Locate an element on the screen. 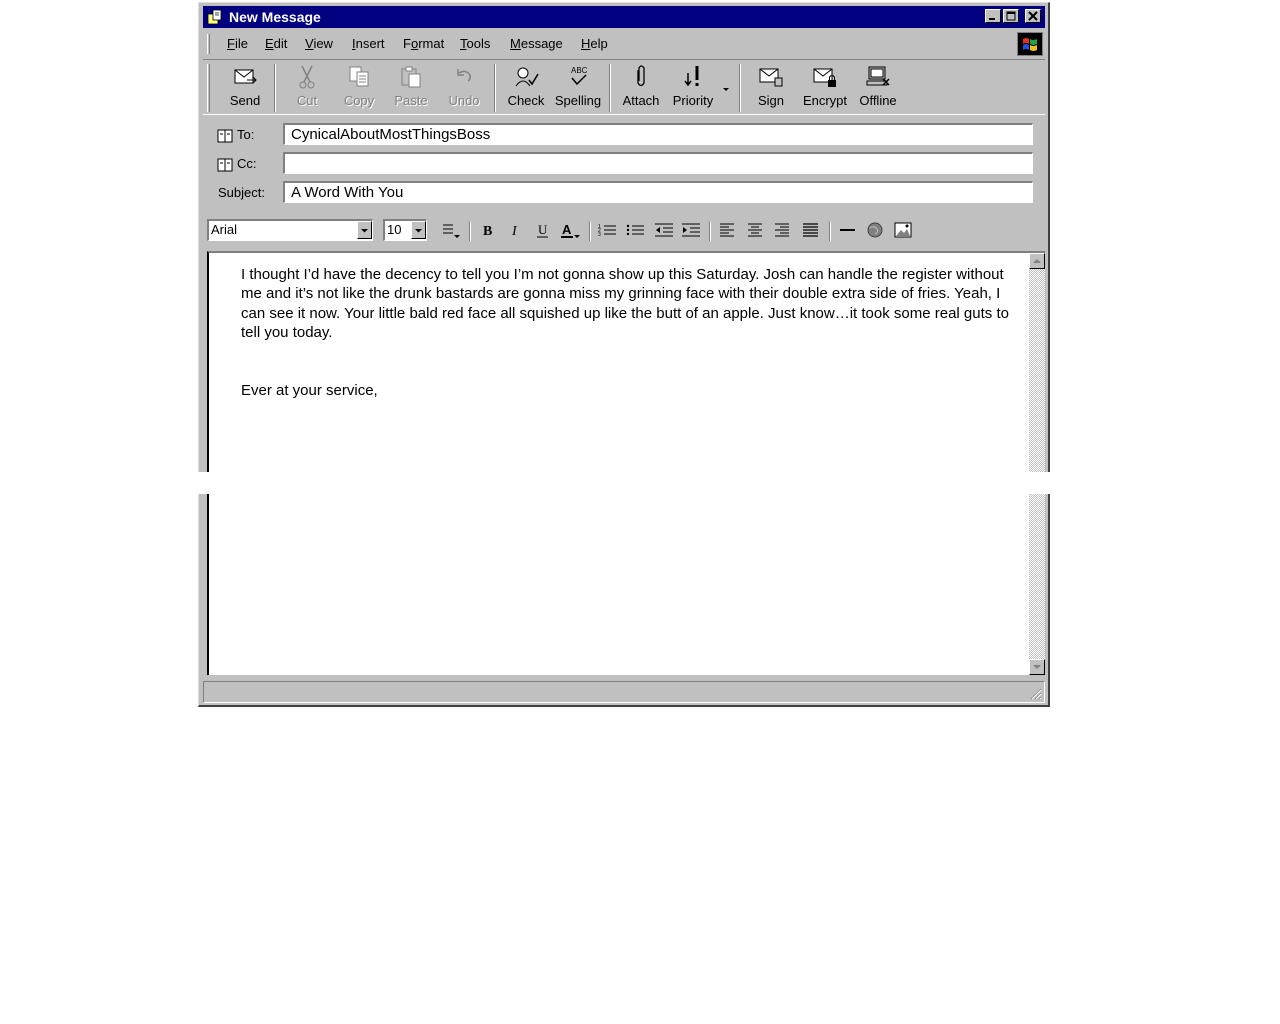  horizontal-line-button is located at coordinates (848, 231).